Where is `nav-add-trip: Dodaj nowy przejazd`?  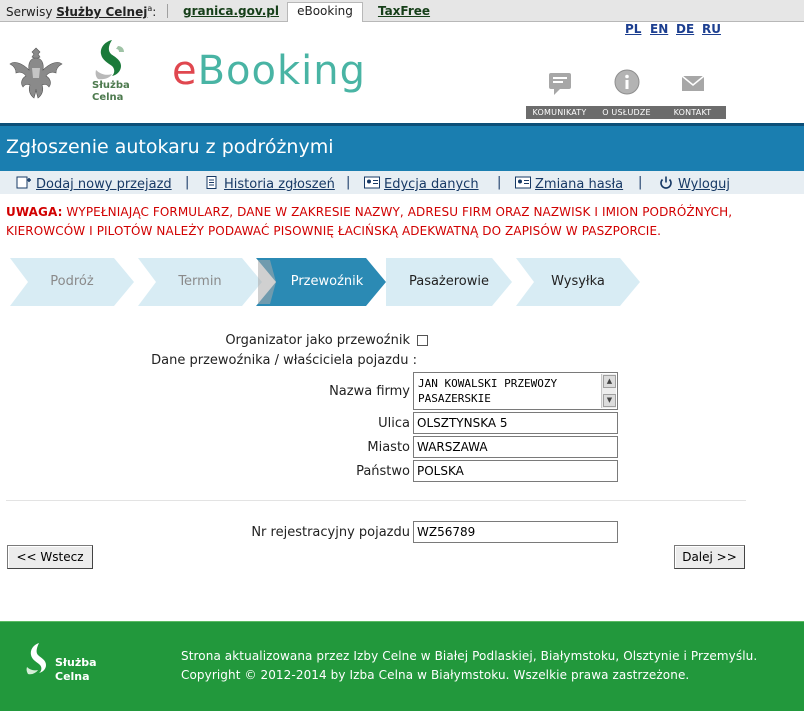
nav-add-trip: Dodaj nowy przejazd is located at coordinates (94, 184).